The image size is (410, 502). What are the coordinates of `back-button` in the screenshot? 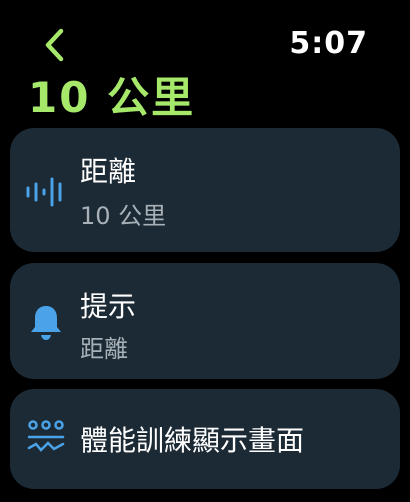 It's located at (54, 45).